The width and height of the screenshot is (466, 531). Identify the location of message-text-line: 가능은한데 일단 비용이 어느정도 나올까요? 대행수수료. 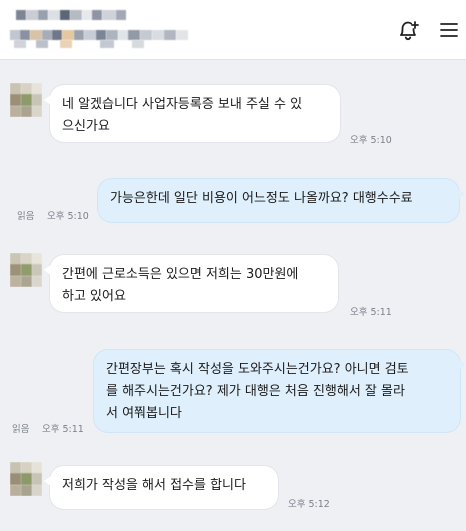
(261, 198).